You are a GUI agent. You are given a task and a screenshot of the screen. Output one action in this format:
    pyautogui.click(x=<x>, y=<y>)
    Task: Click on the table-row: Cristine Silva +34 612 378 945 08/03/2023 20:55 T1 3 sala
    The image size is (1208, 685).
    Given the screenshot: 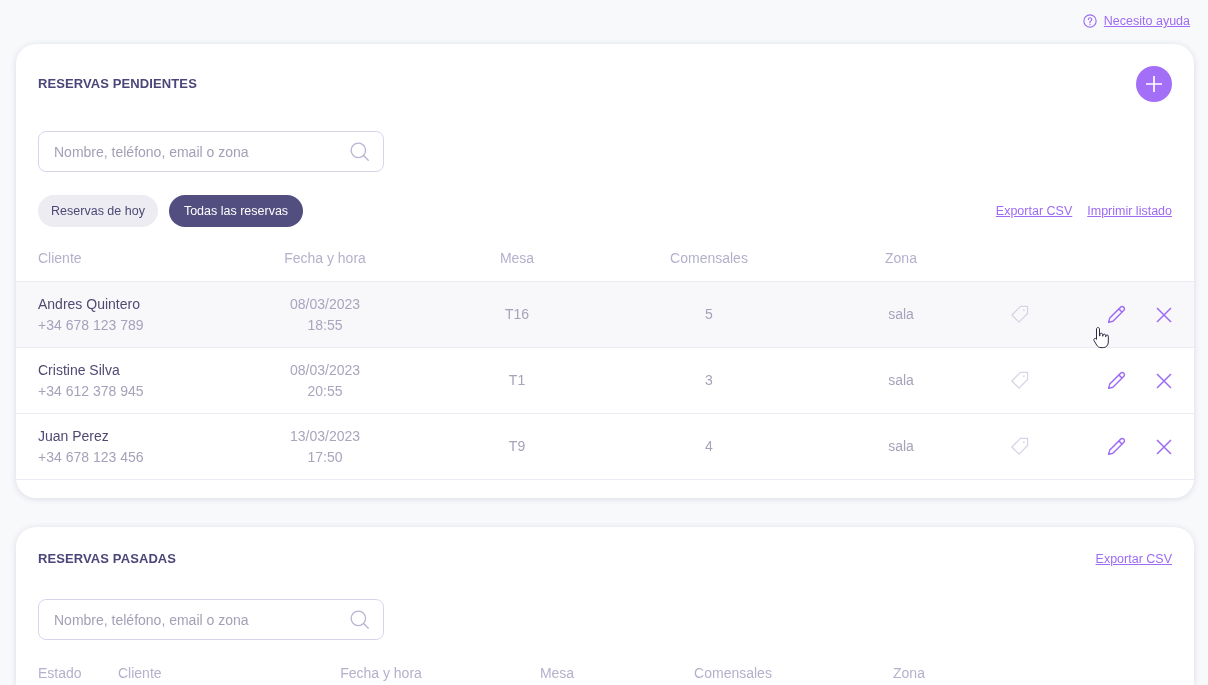 What is the action you would take?
    pyautogui.click(x=605, y=381)
    